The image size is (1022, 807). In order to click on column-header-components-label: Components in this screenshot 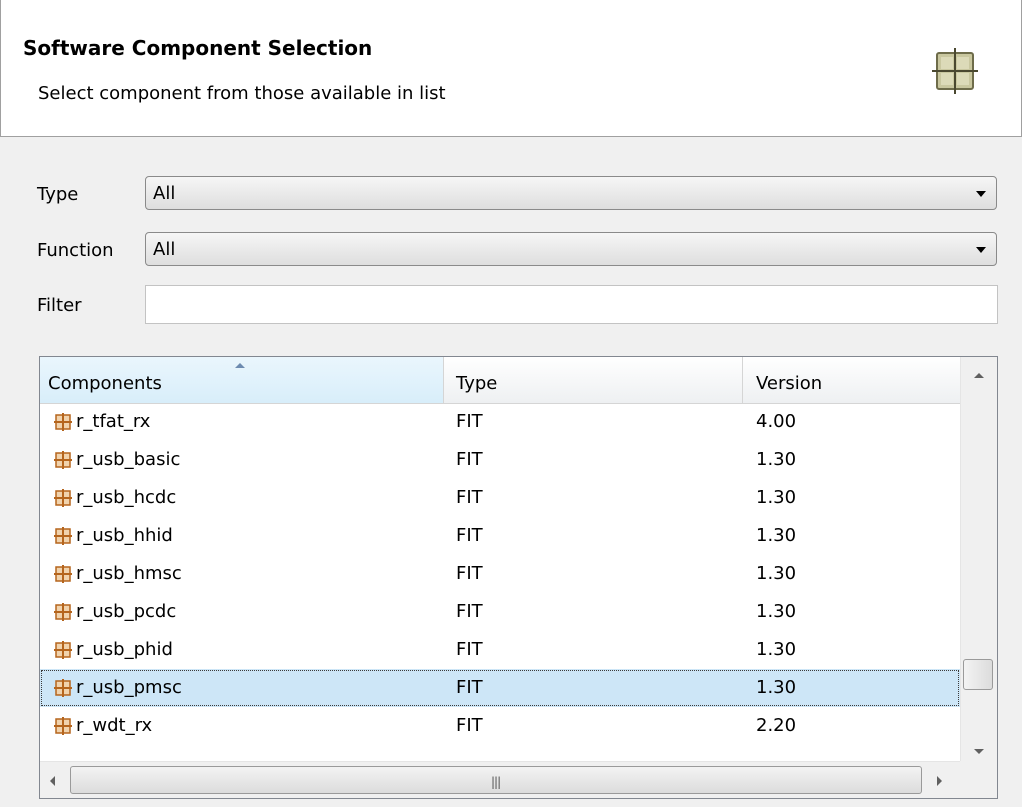, I will do `click(105, 383)`.